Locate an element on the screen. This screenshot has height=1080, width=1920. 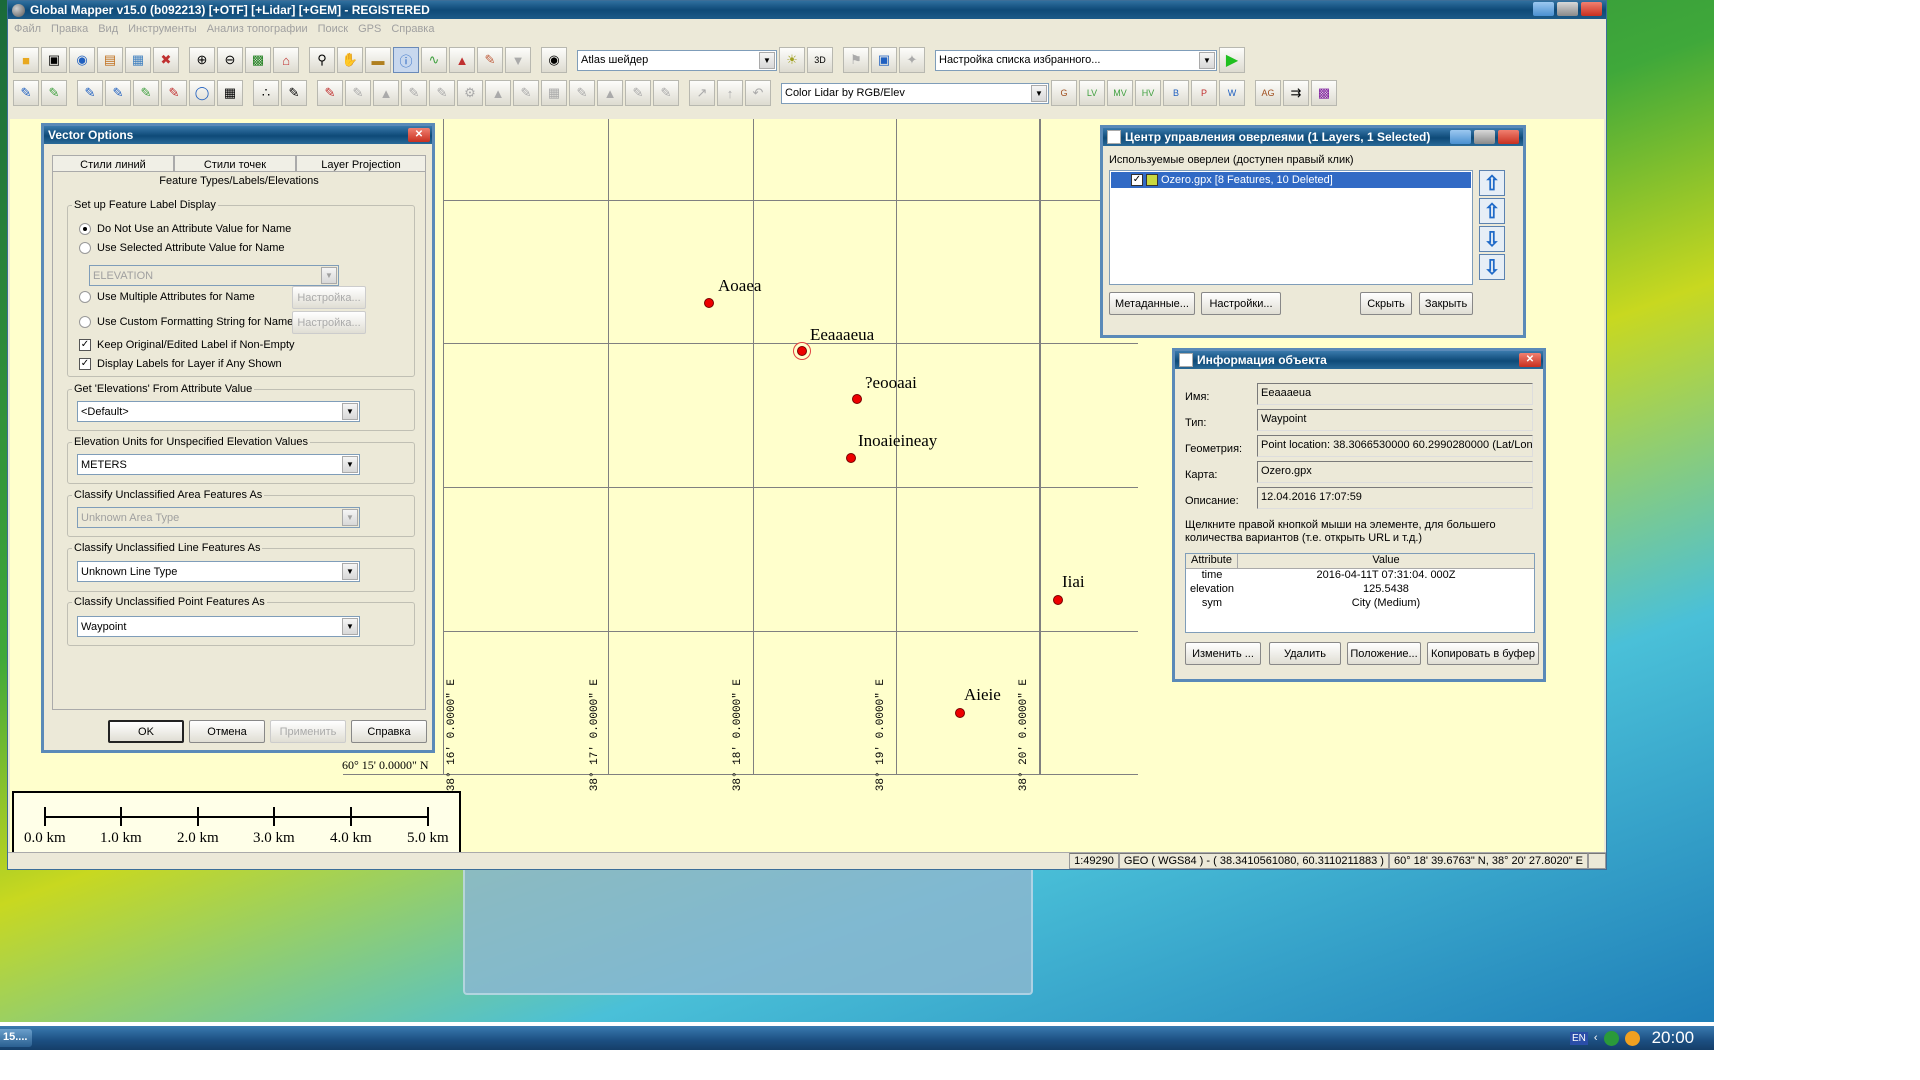
elevation-units-combo: METERS ▼ is located at coordinates (218, 464).